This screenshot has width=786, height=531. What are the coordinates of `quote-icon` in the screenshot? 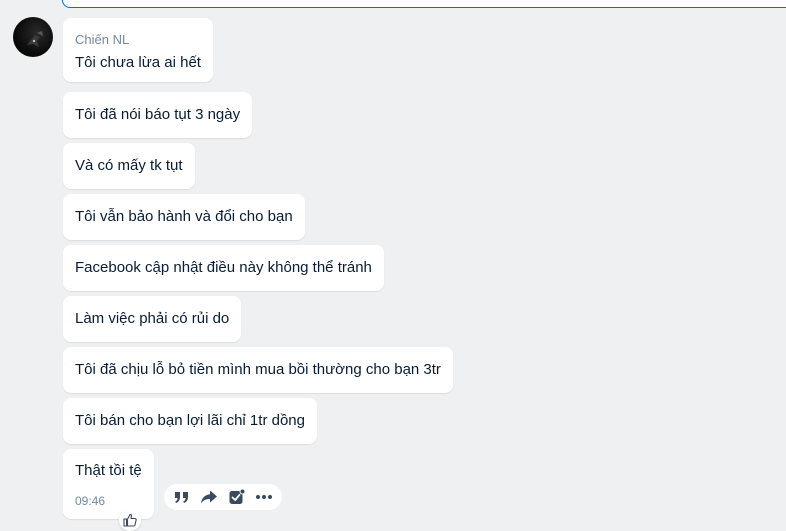 It's located at (182, 497).